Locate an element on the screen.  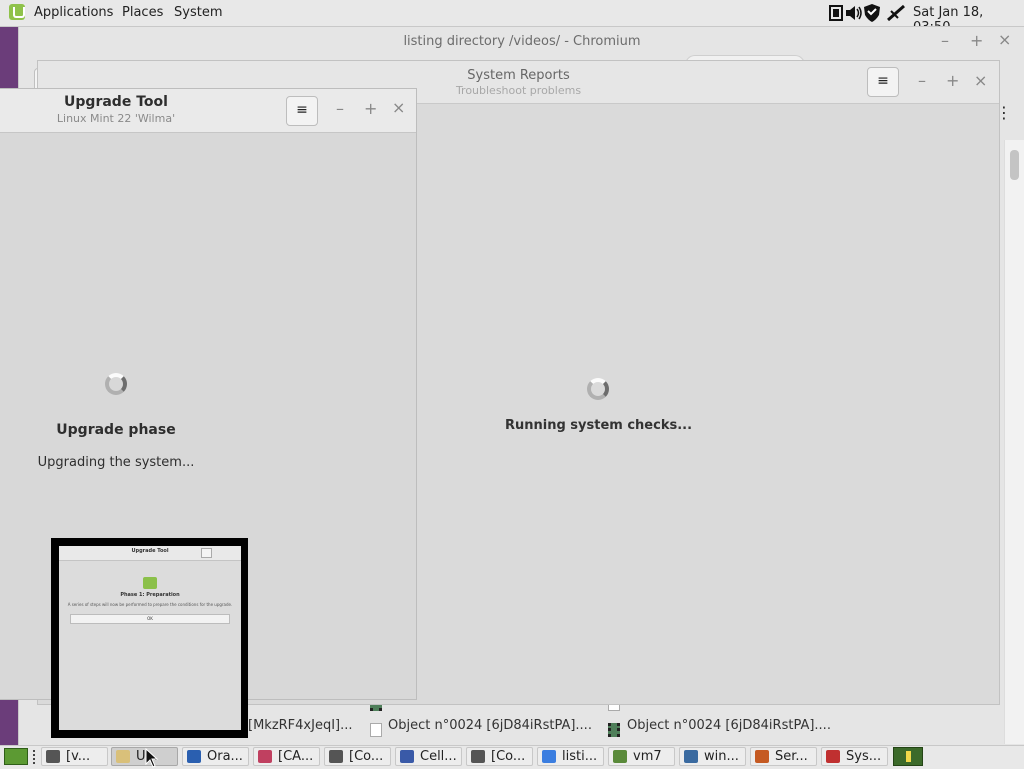
video-file-icon is located at coordinates (614, 730).